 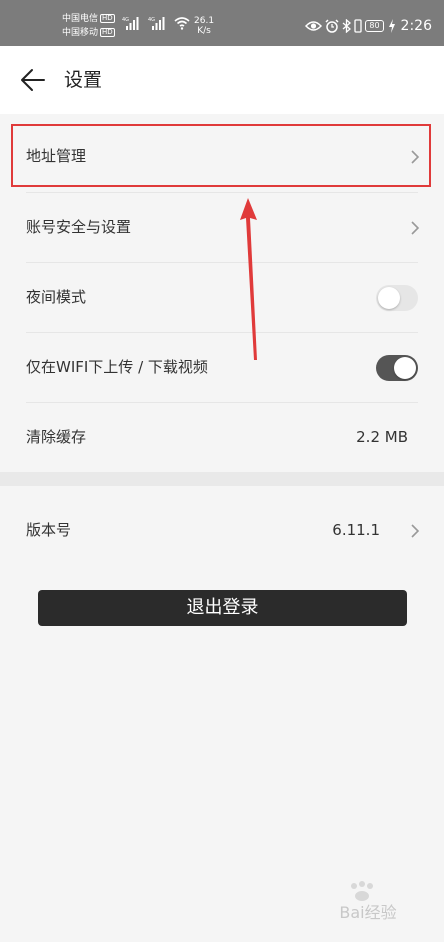 What do you see at coordinates (56, 156) in the screenshot?
I see `settings-item-label: 地址管理` at bounding box center [56, 156].